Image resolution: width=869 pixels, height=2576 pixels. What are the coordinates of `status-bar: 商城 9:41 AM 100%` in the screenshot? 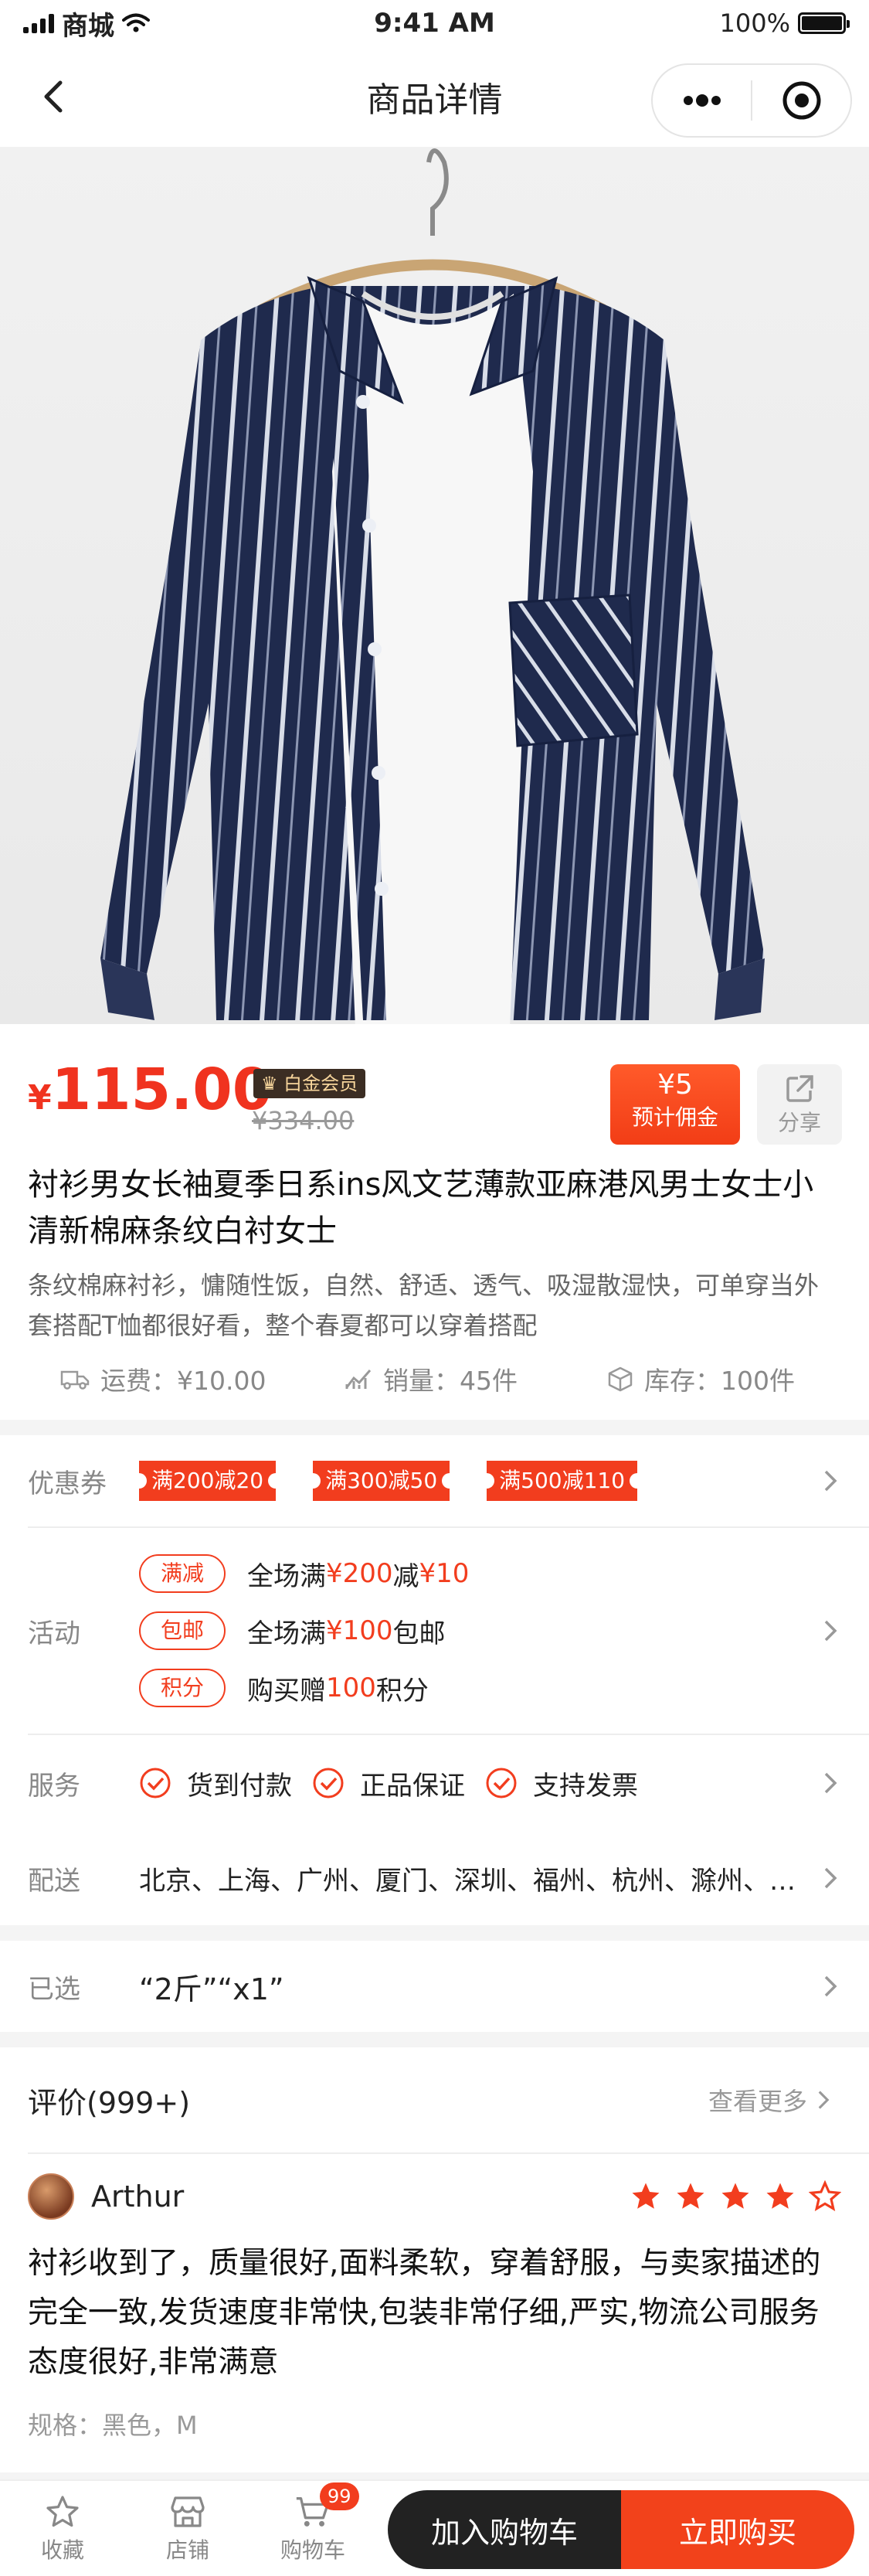 It's located at (434, 23).